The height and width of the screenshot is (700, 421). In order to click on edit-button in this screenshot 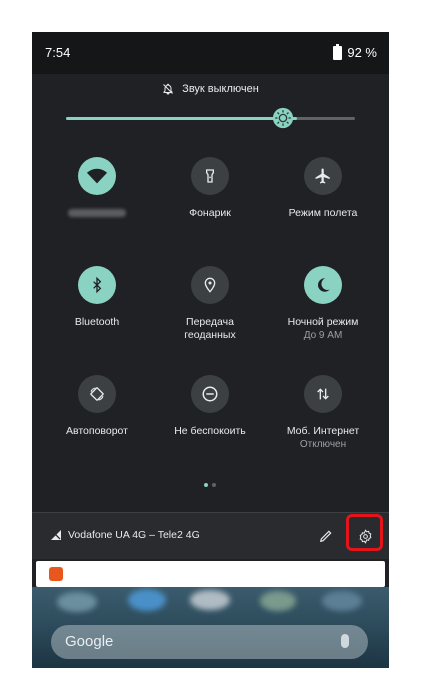, I will do `click(326, 536)`.